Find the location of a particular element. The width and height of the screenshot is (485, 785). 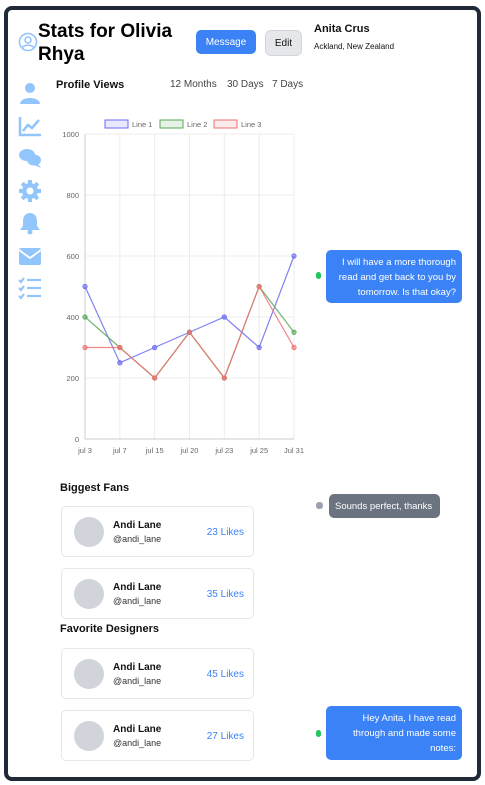

designer-likes: 45 Likes is located at coordinates (225, 674).